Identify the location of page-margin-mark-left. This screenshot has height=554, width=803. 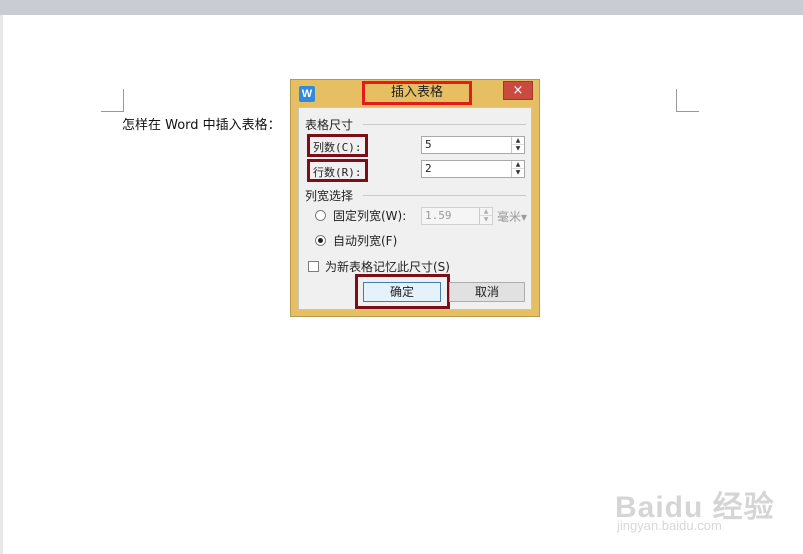
(112, 100).